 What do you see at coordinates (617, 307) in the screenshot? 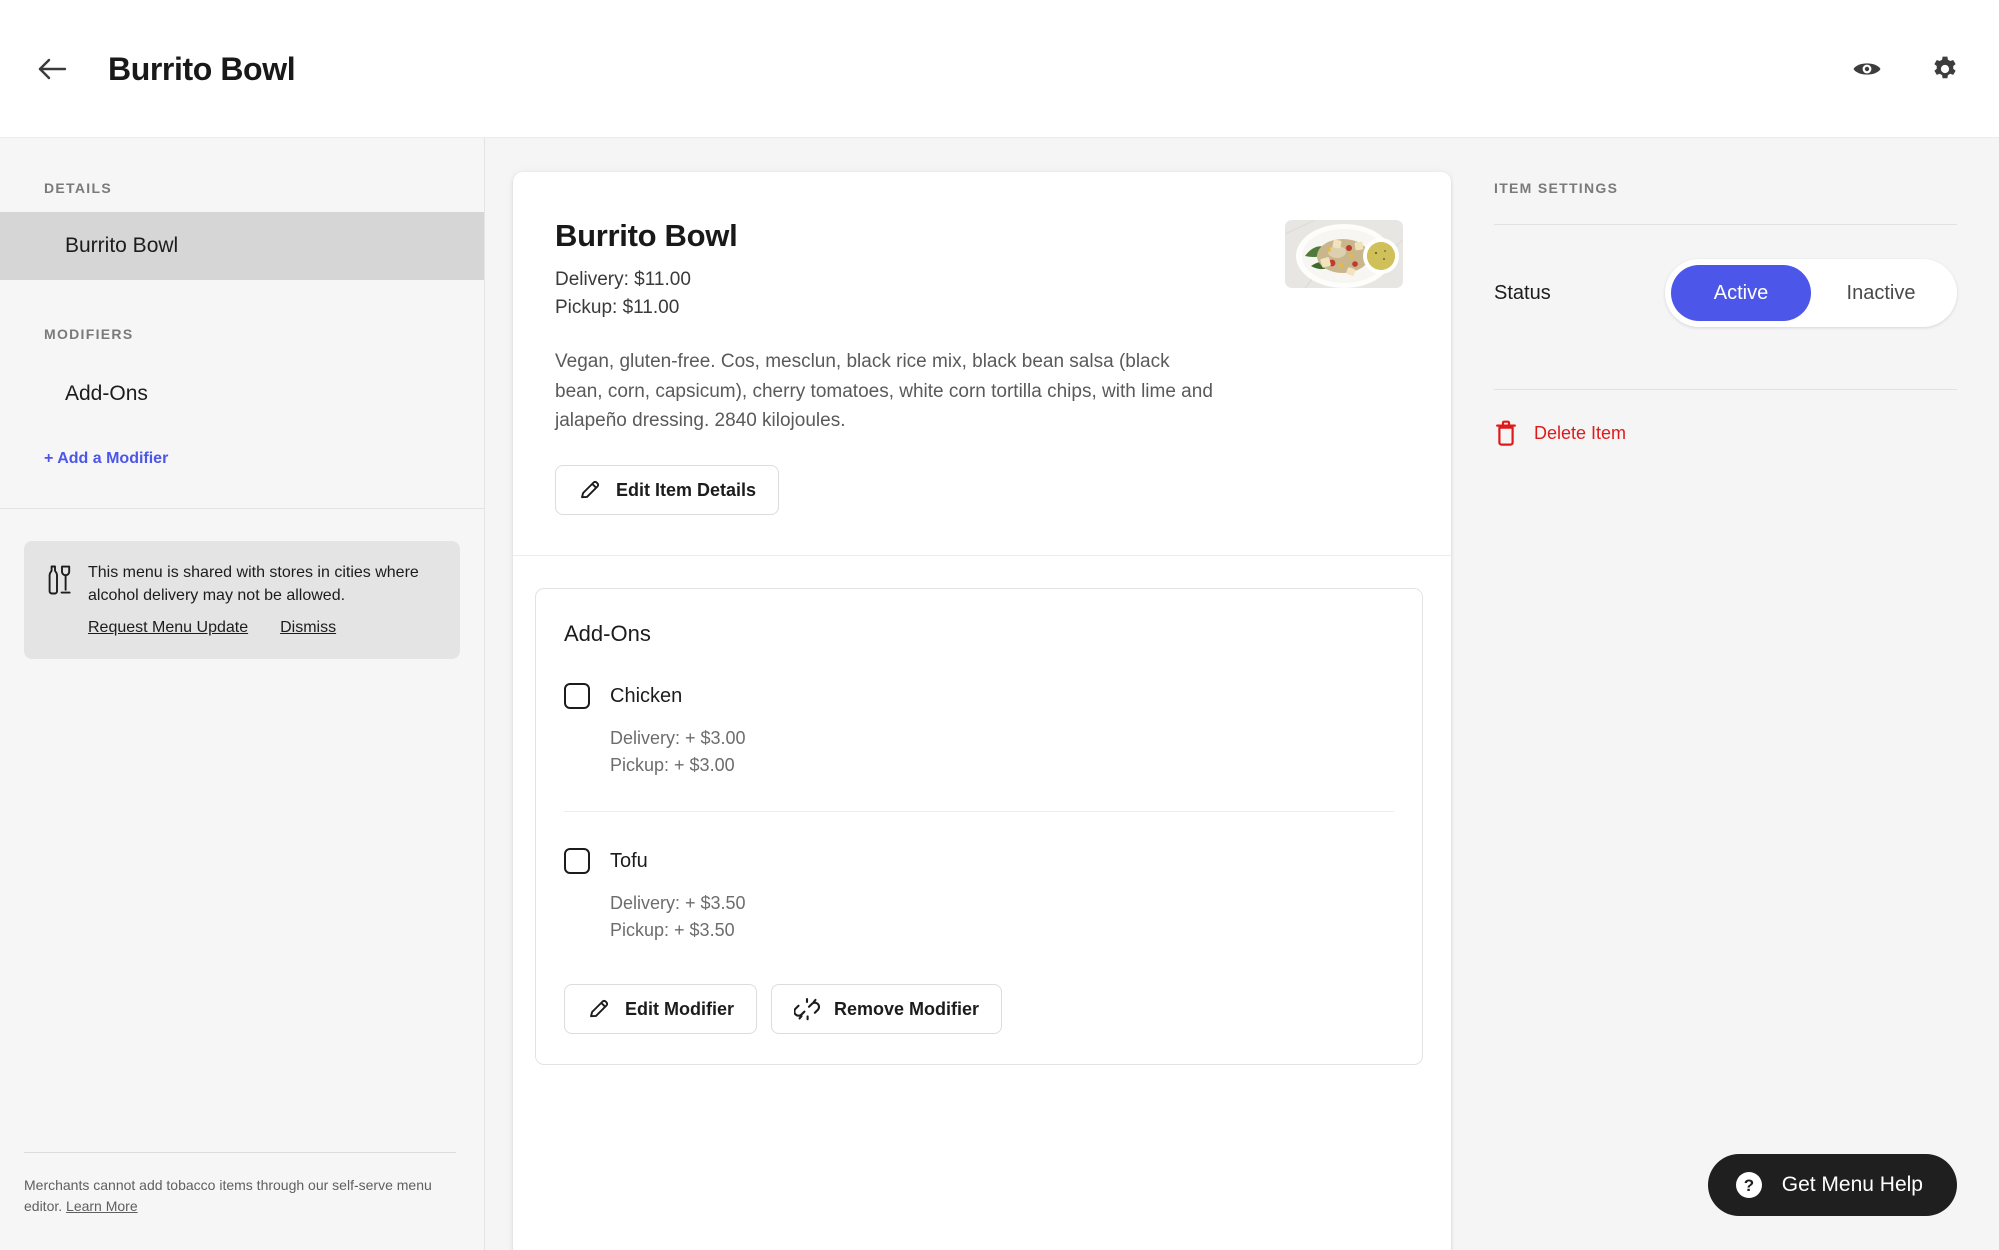
I see `item-pickup-price: Pickup: $11.00` at bounding box center [617, 307].